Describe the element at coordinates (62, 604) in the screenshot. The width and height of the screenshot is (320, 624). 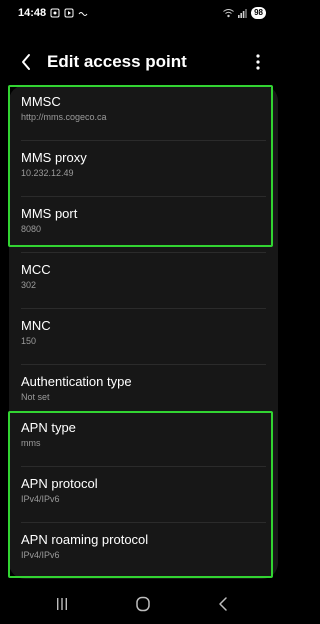
I see `recents-icon` at that location.